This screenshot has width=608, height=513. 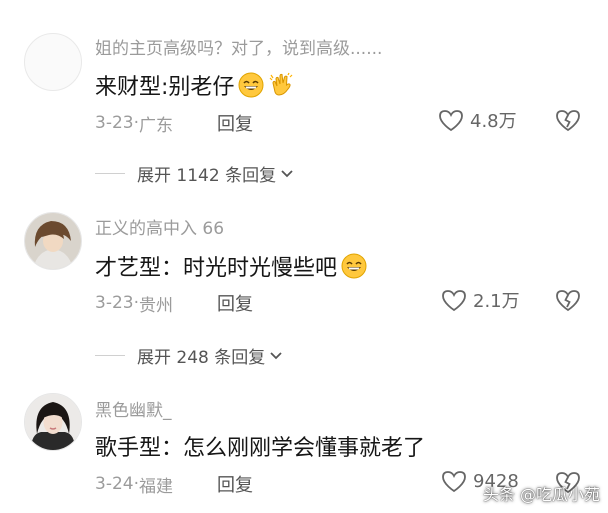 I want to click on comment-text-body: 来财型:别老仔, so click(x=165, y=87).